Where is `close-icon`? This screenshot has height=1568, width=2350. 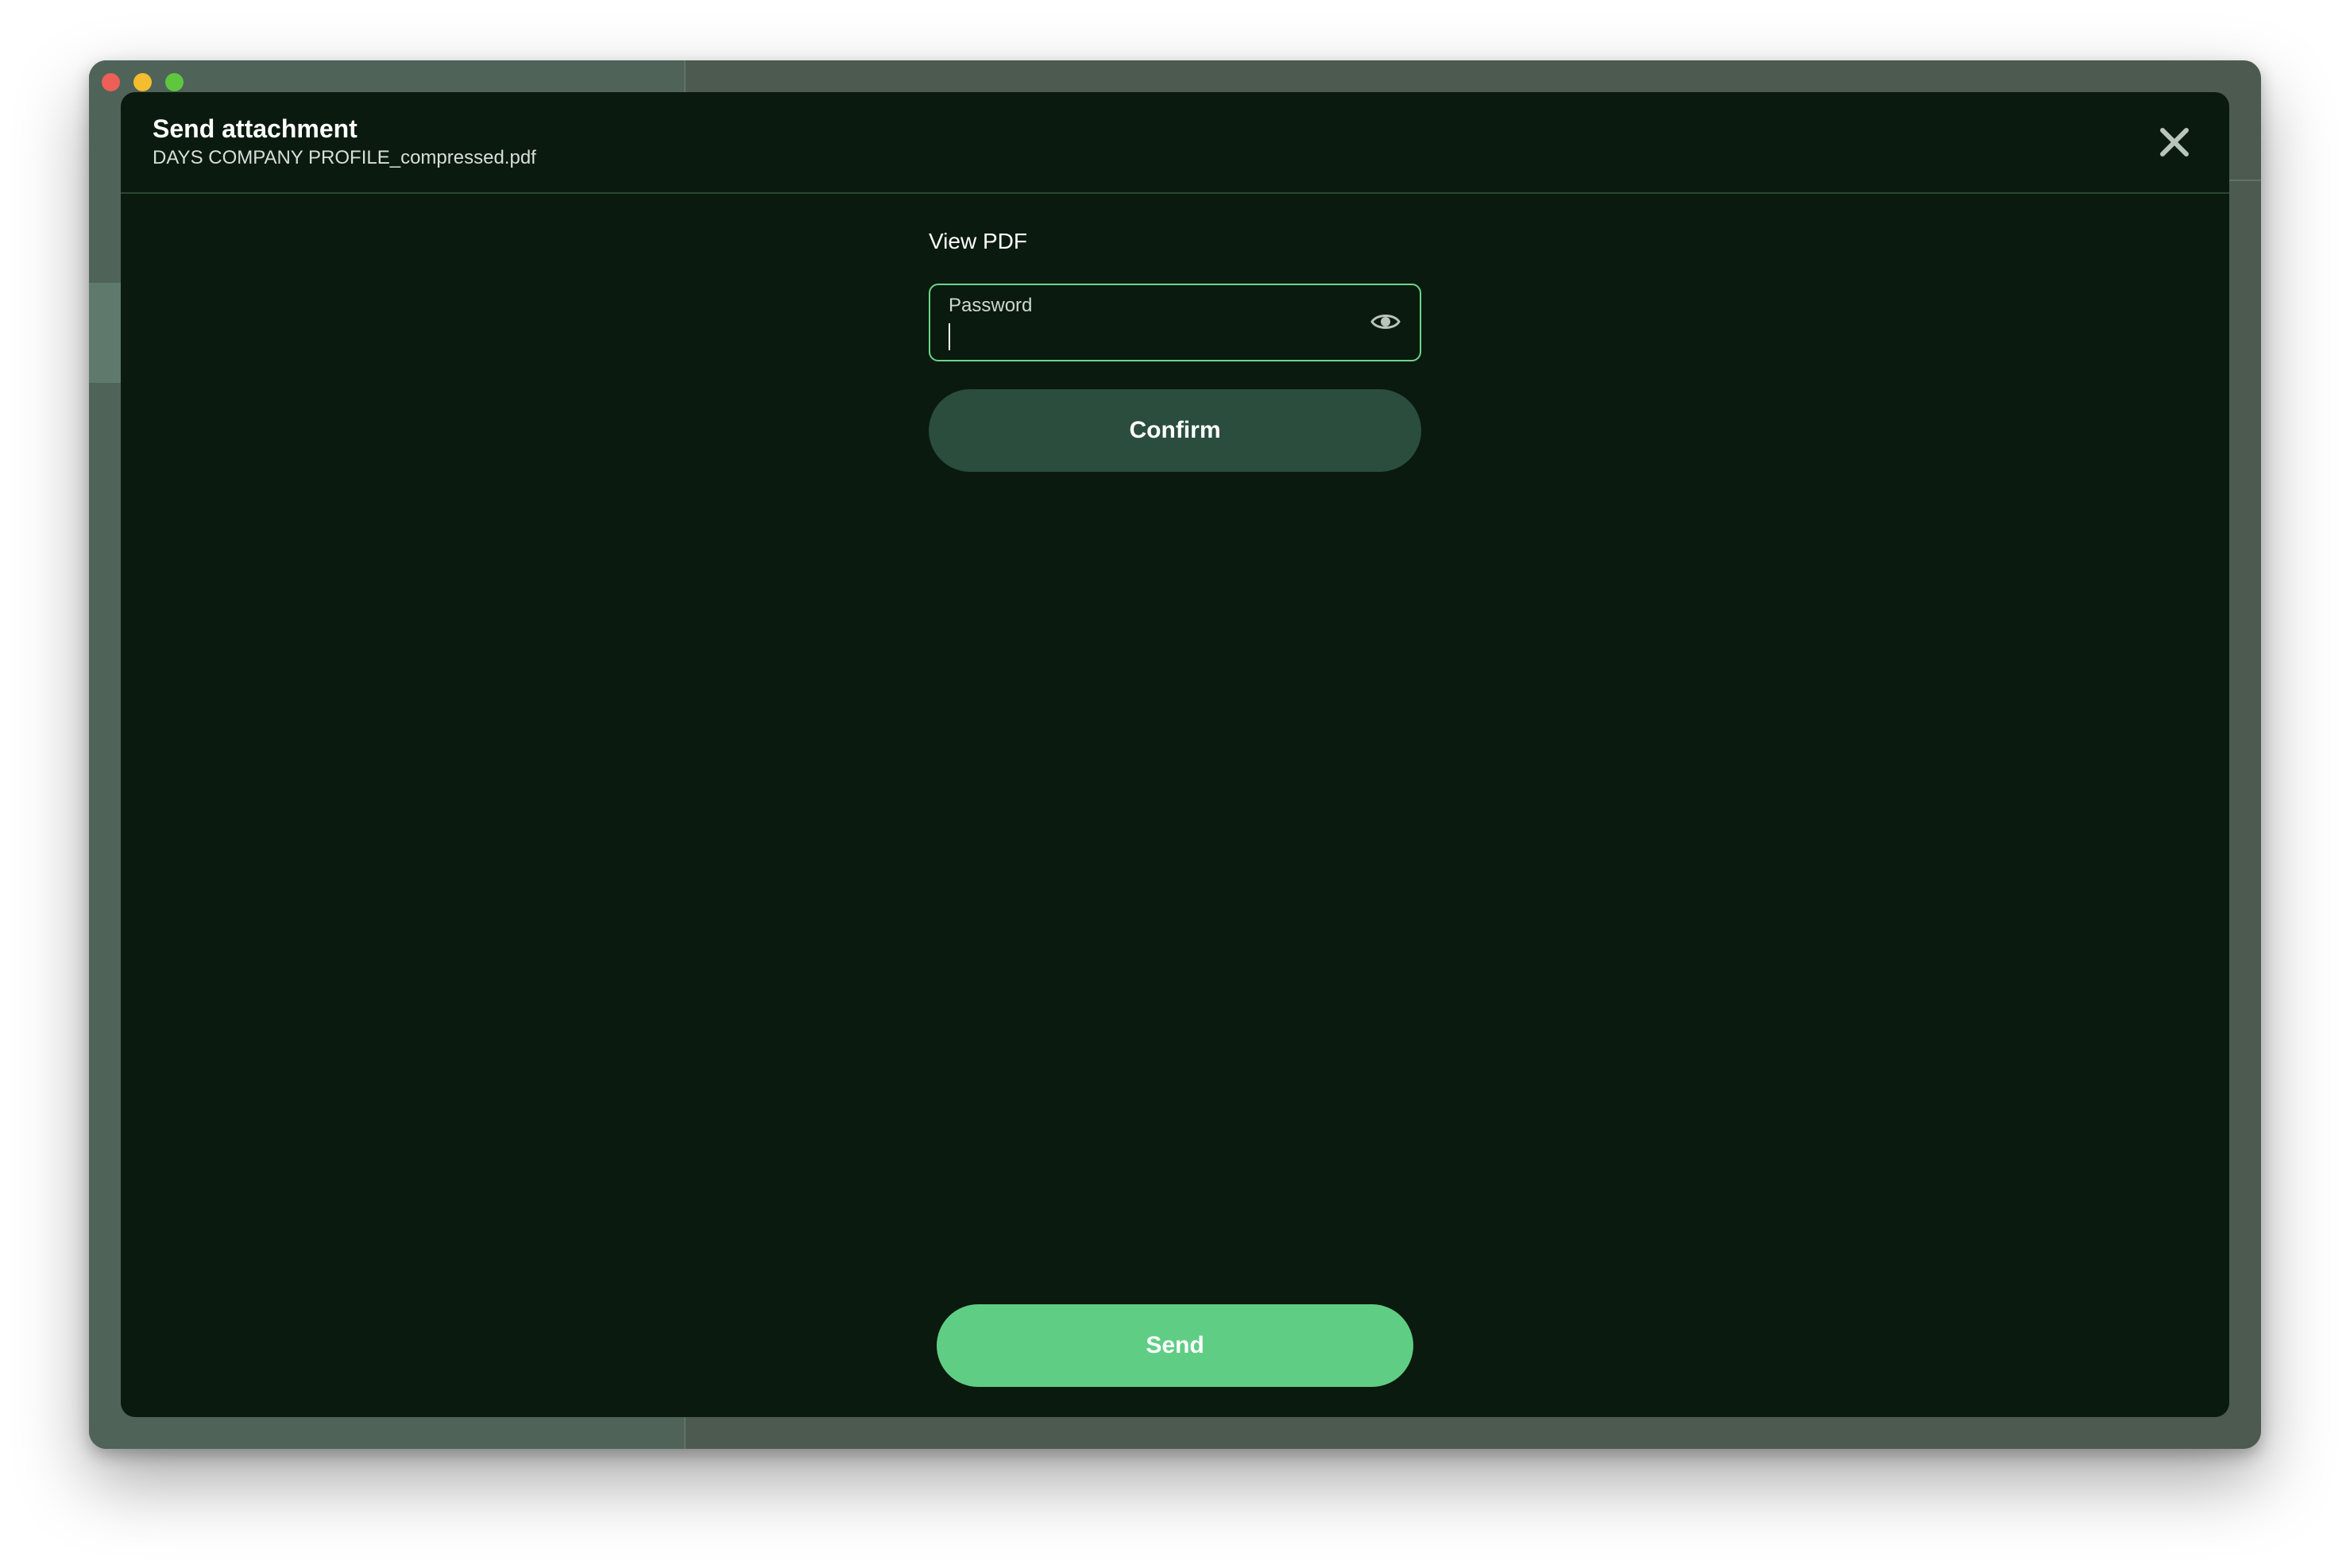
close-icon is located at coordinates (2174, 142).